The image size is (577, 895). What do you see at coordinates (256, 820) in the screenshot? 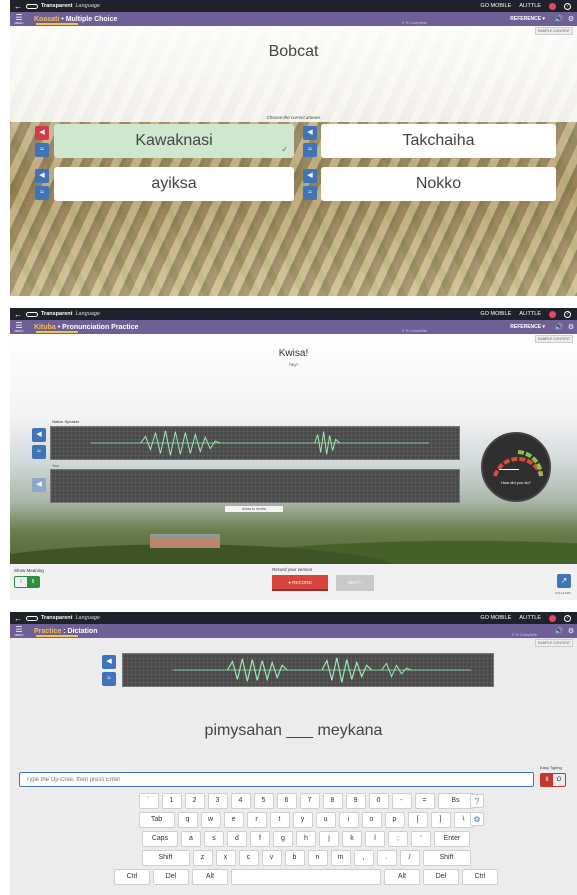
I see `key-r: r` at bounding box center [256, 820].